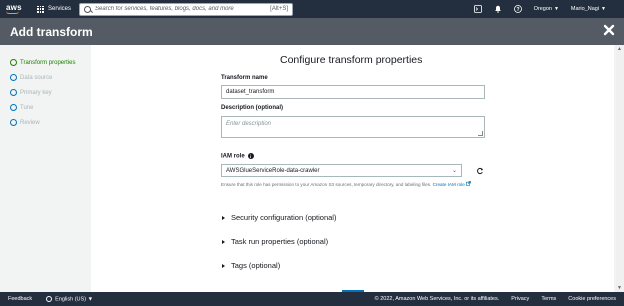 The image size is (624, 306). What do you see at coordinates (17, 9) in the screenshot?
I see `aws-logo: aws` at bounding box center [17, 9].